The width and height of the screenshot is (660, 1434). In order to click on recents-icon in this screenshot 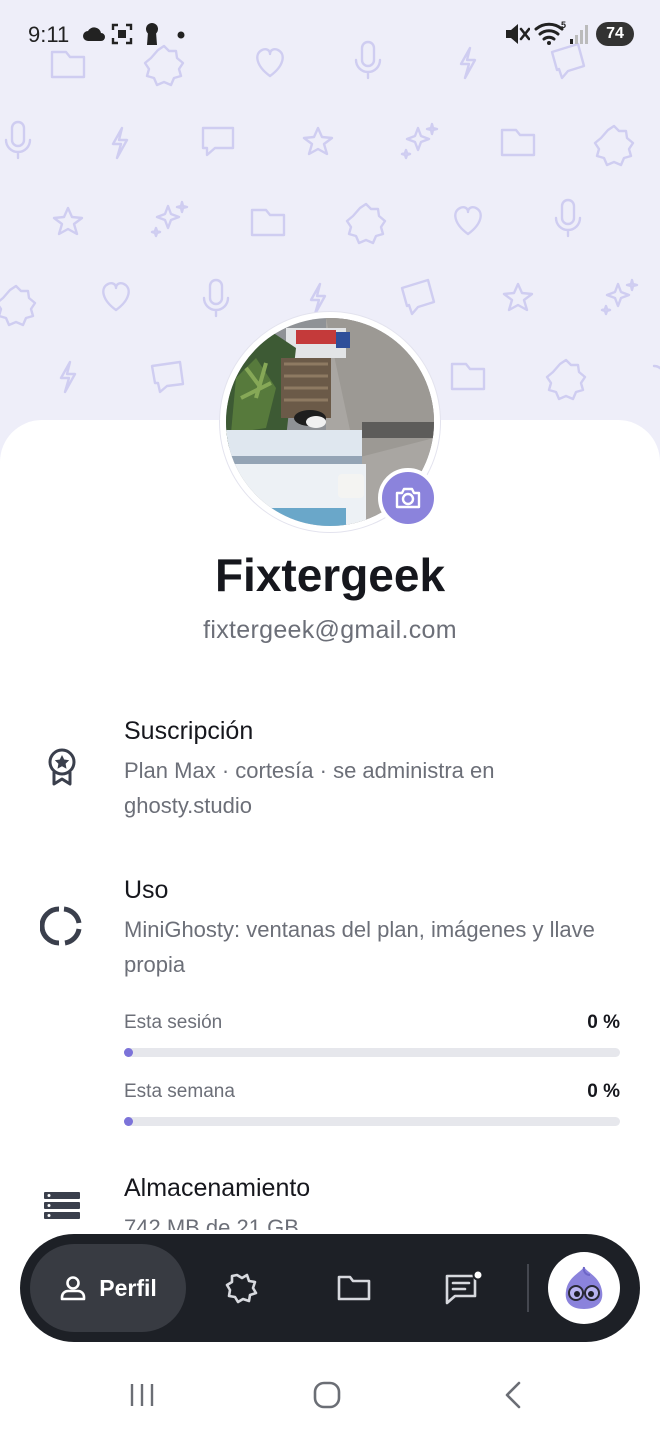, I will do `click(142, 1395)`.